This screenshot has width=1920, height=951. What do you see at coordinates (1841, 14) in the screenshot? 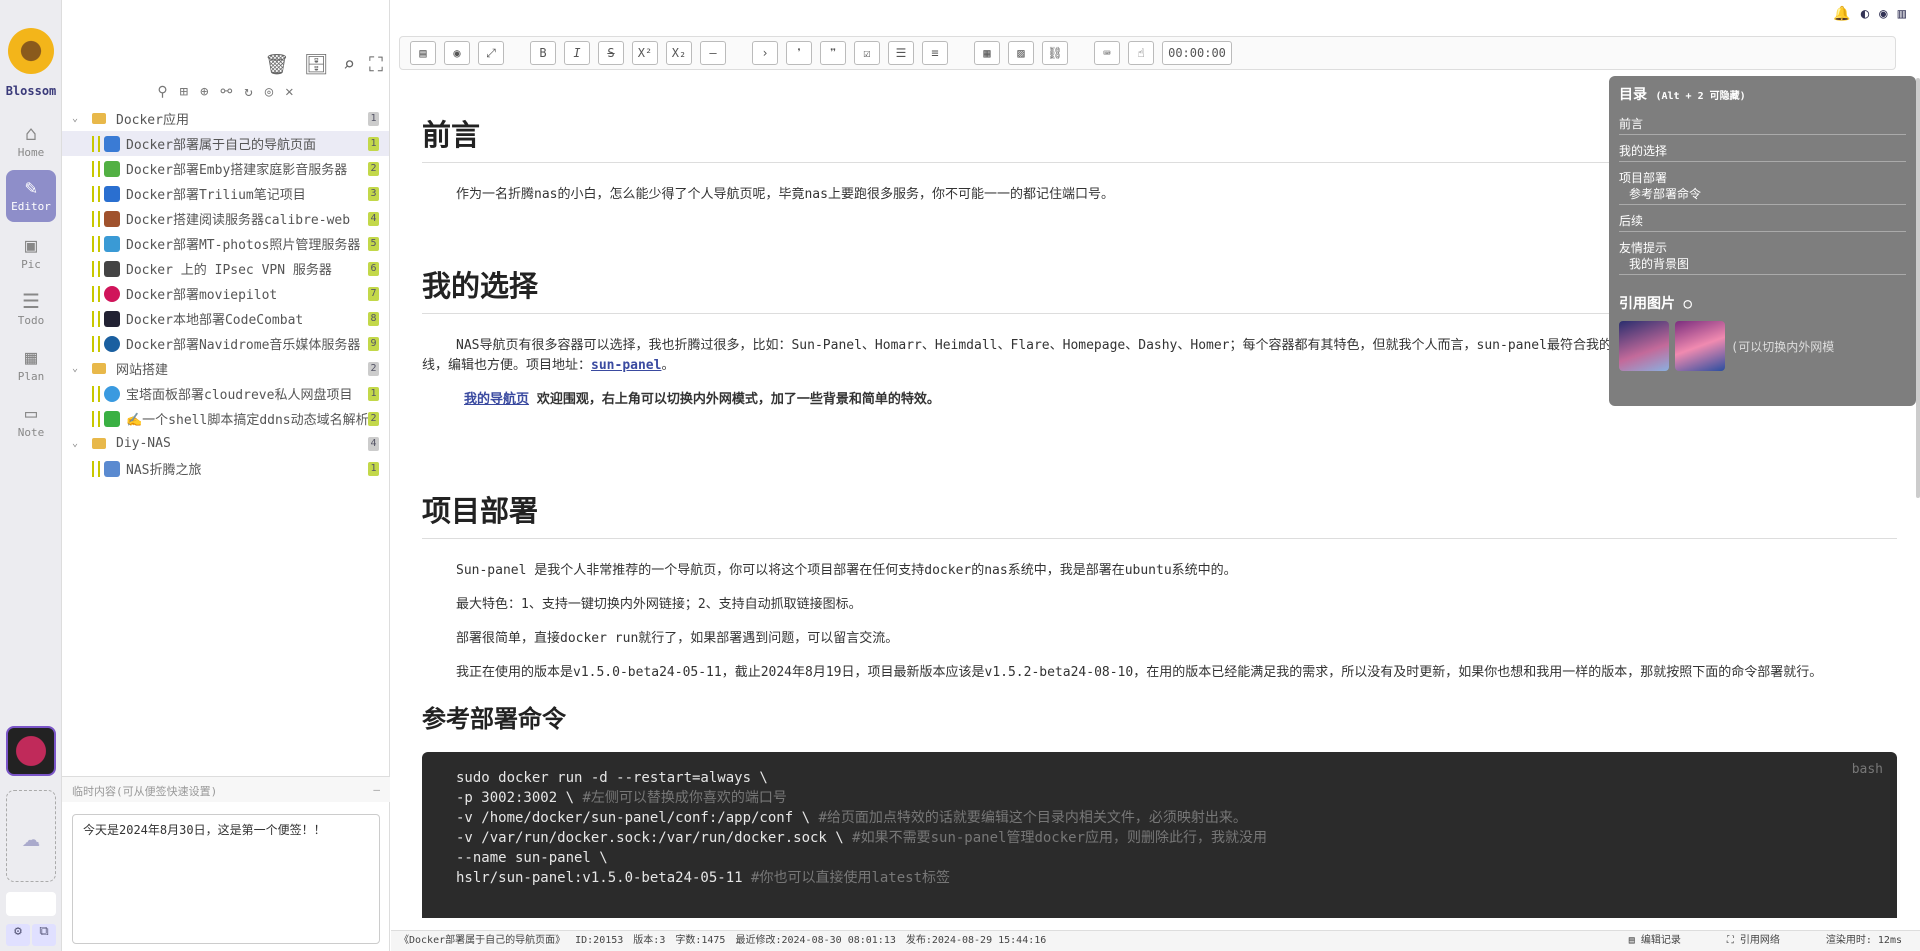
I see `bell-icon: 🔔` at bounding box center [1841, 14].